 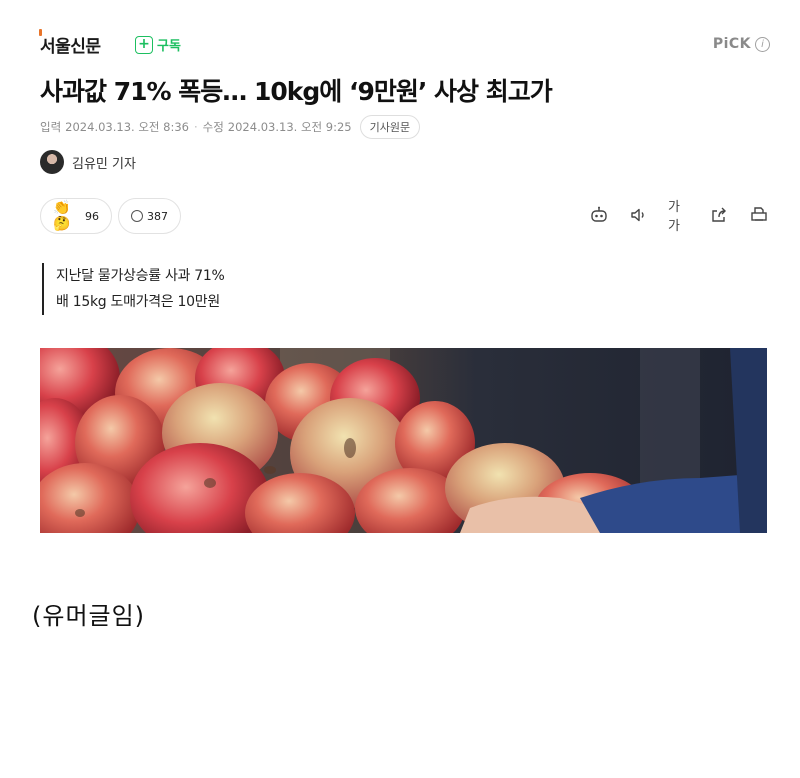 I want to click on input-date: 2024.03.13. 오전 8:36, so click(x=127, y=127).